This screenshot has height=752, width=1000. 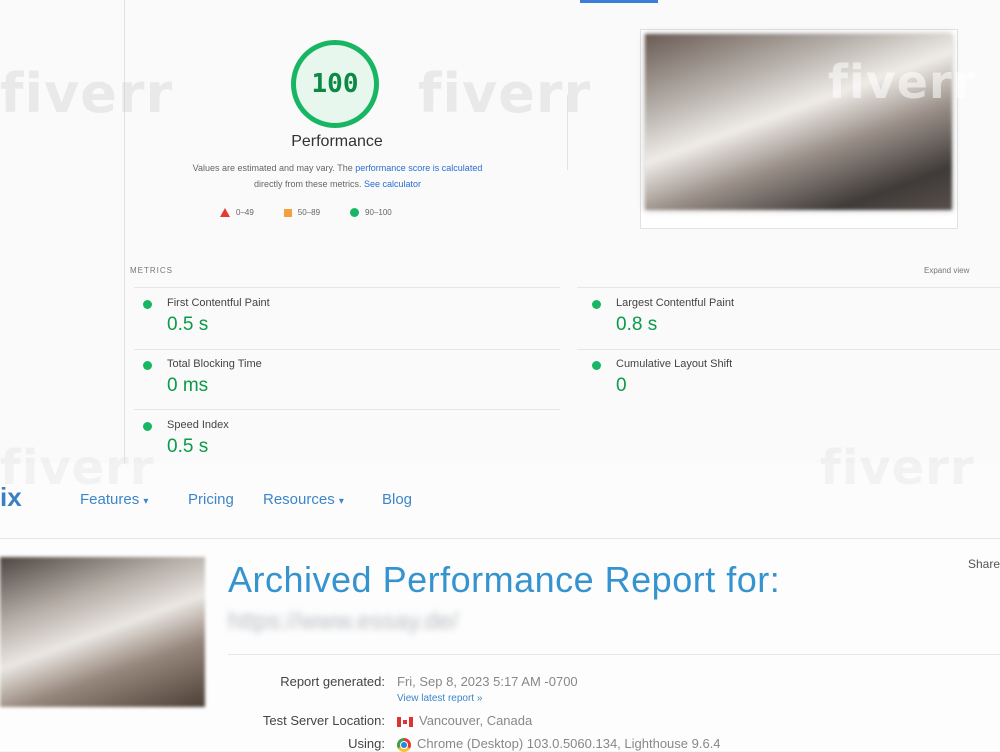 What do you see at coordinates (110, 499) in the screenshot?
I see `nav-label: Features` at bounding box center [110, 499].